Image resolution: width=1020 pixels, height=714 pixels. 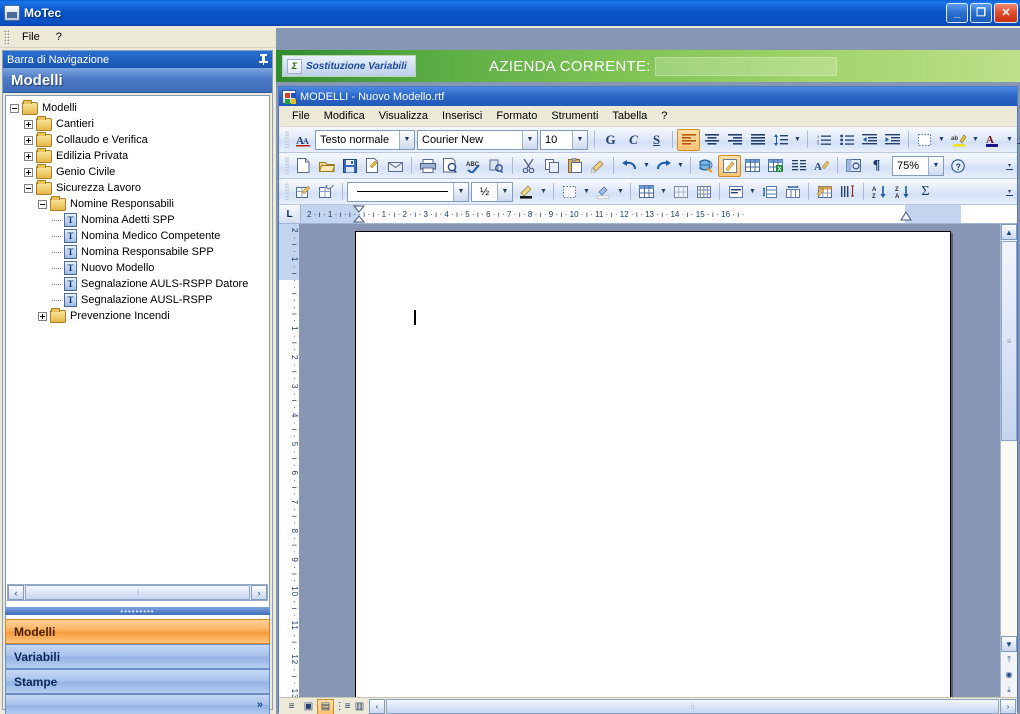 What do you see at coordinates (138, 268) in the screenshot?
I see `tree-node: T Nuovo Modello` at bounding box center [138, 268].